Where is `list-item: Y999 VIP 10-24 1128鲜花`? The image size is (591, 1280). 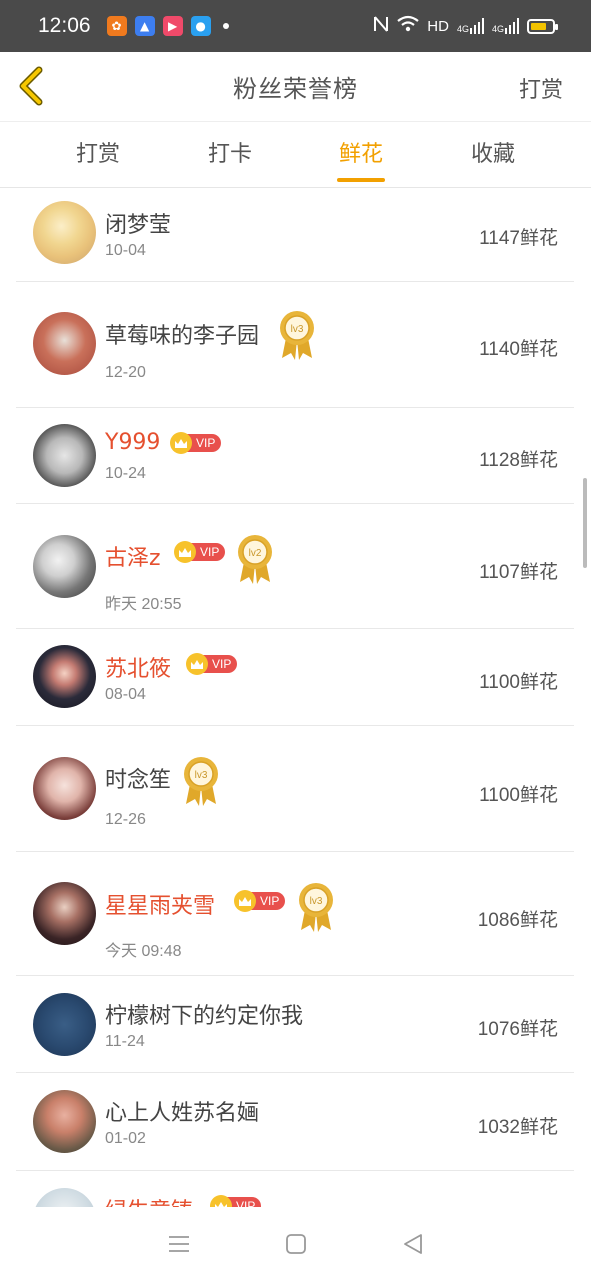 list-item: Y999 VIP 10-24 1128鲜花 is located at coordinates (295, 456).